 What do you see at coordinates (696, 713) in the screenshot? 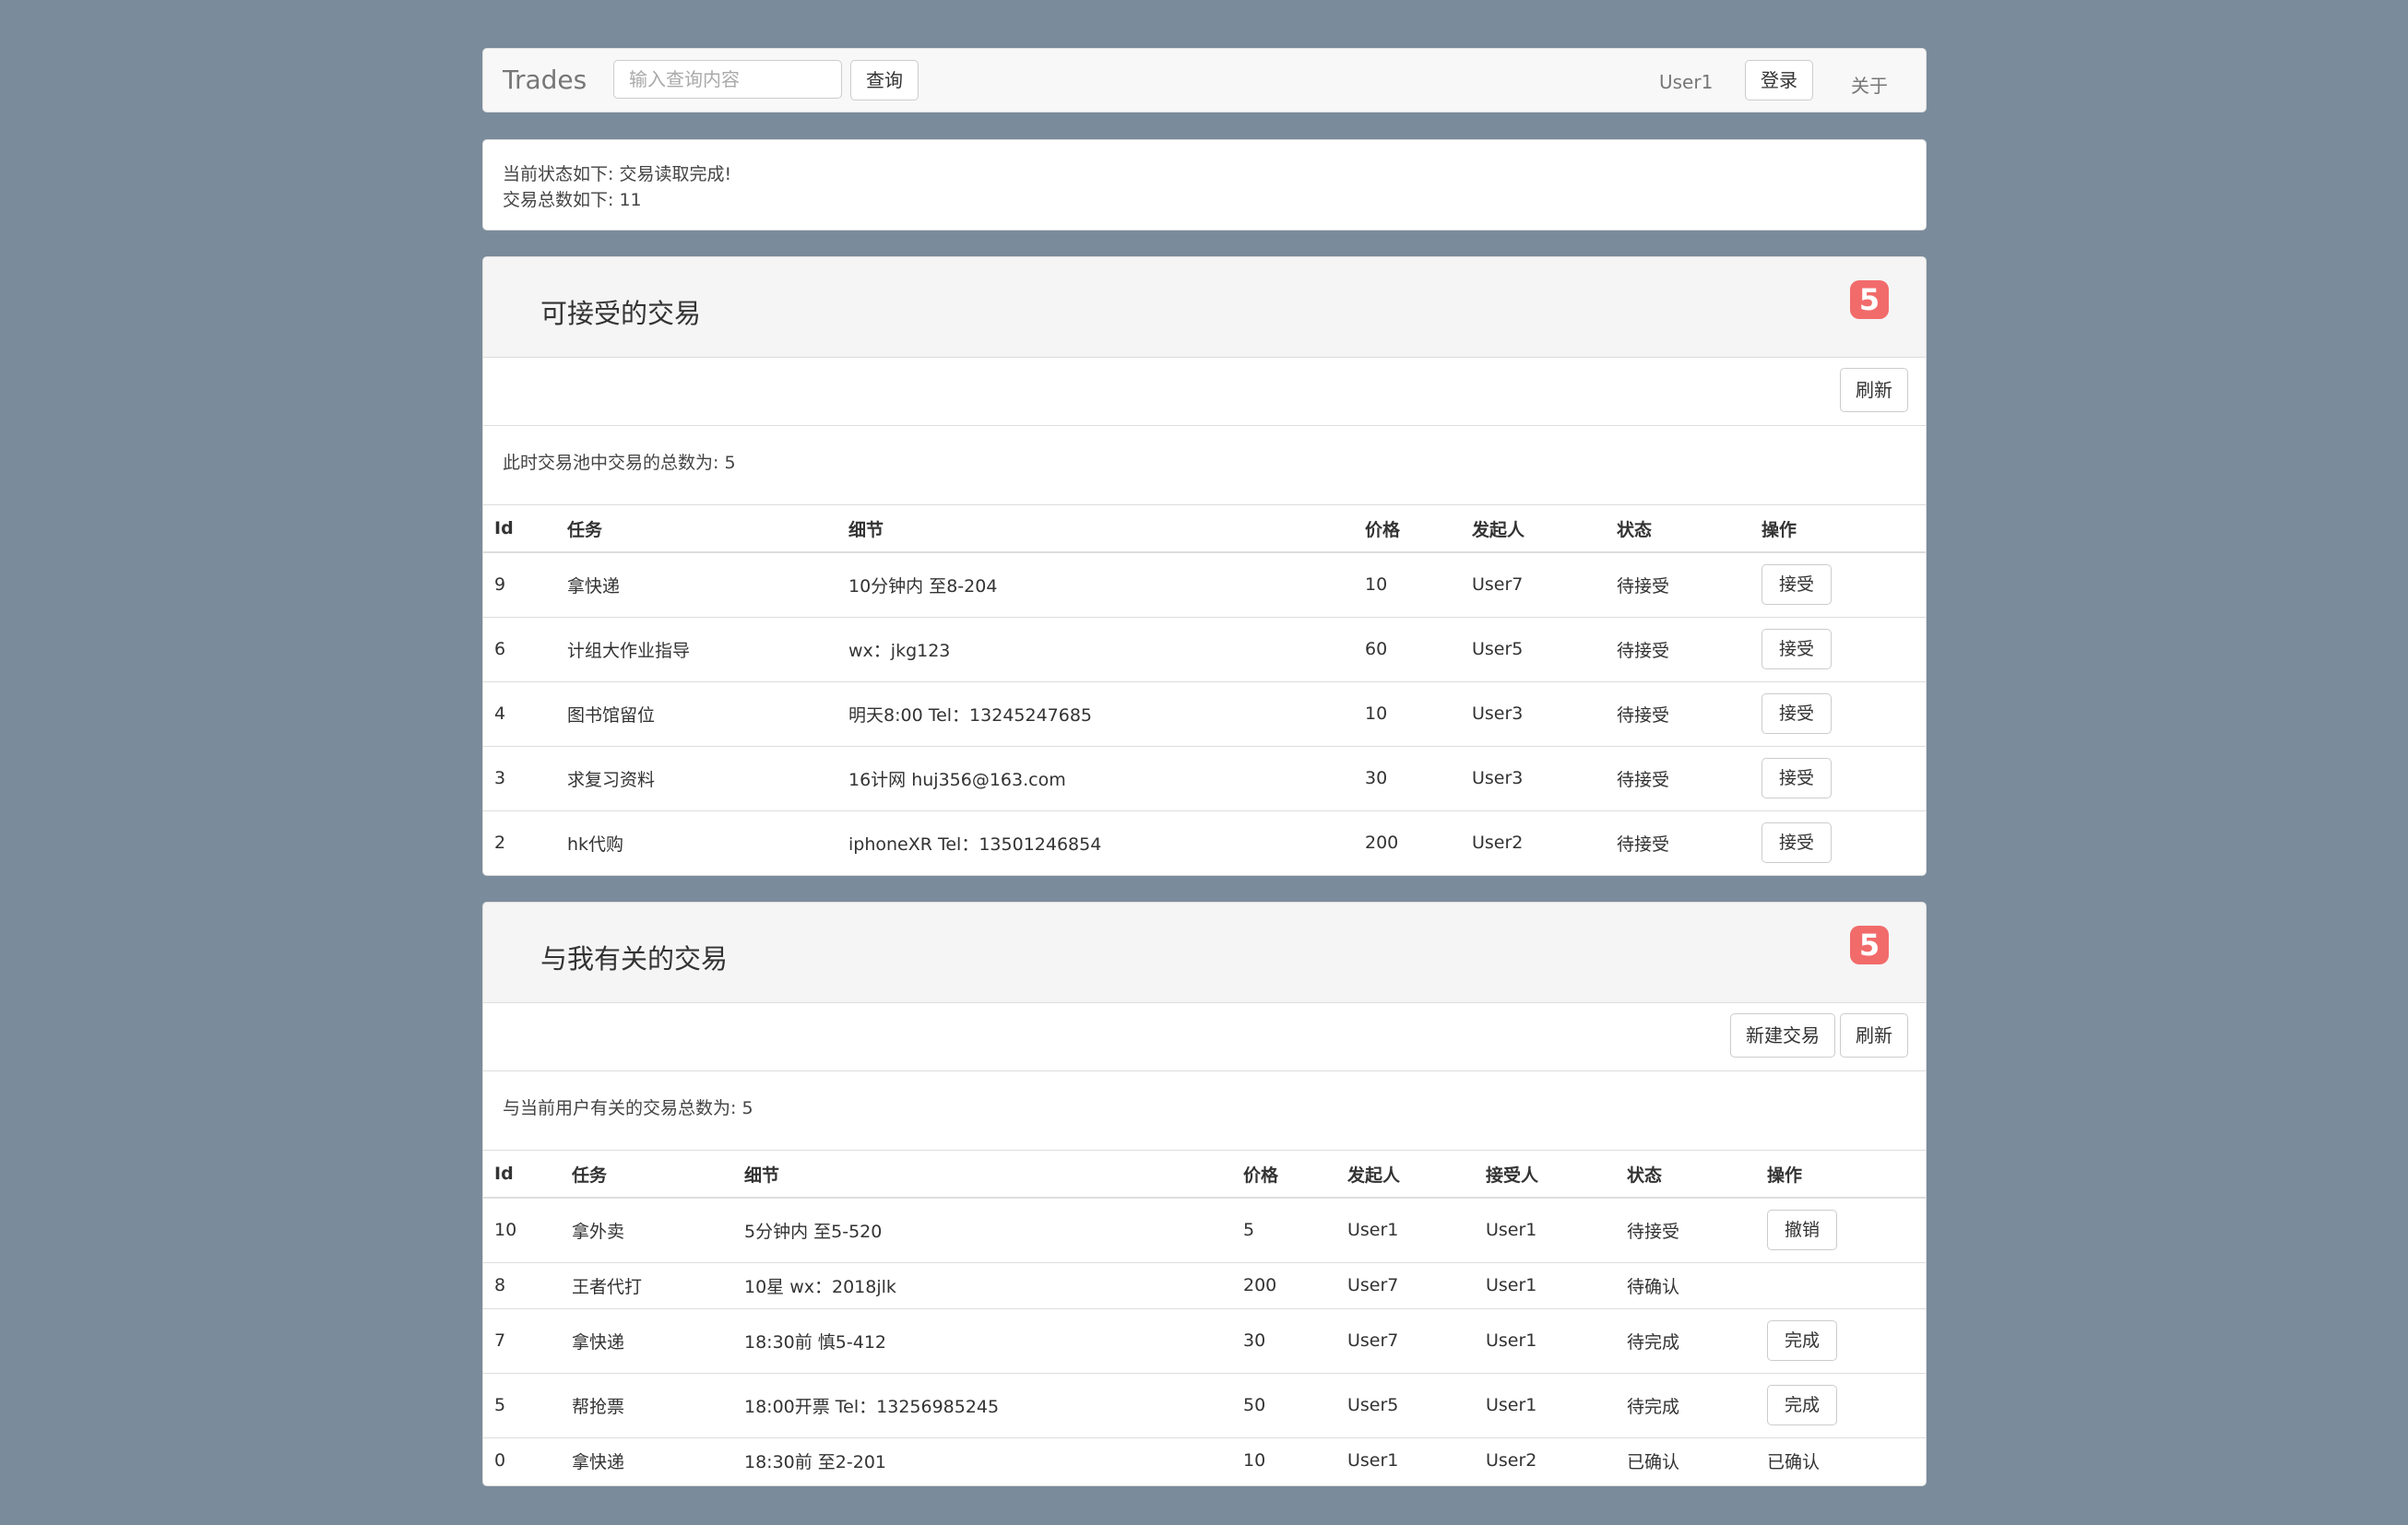
I see `trade-task: 图书馆留位` at bounding box center [696, 713].